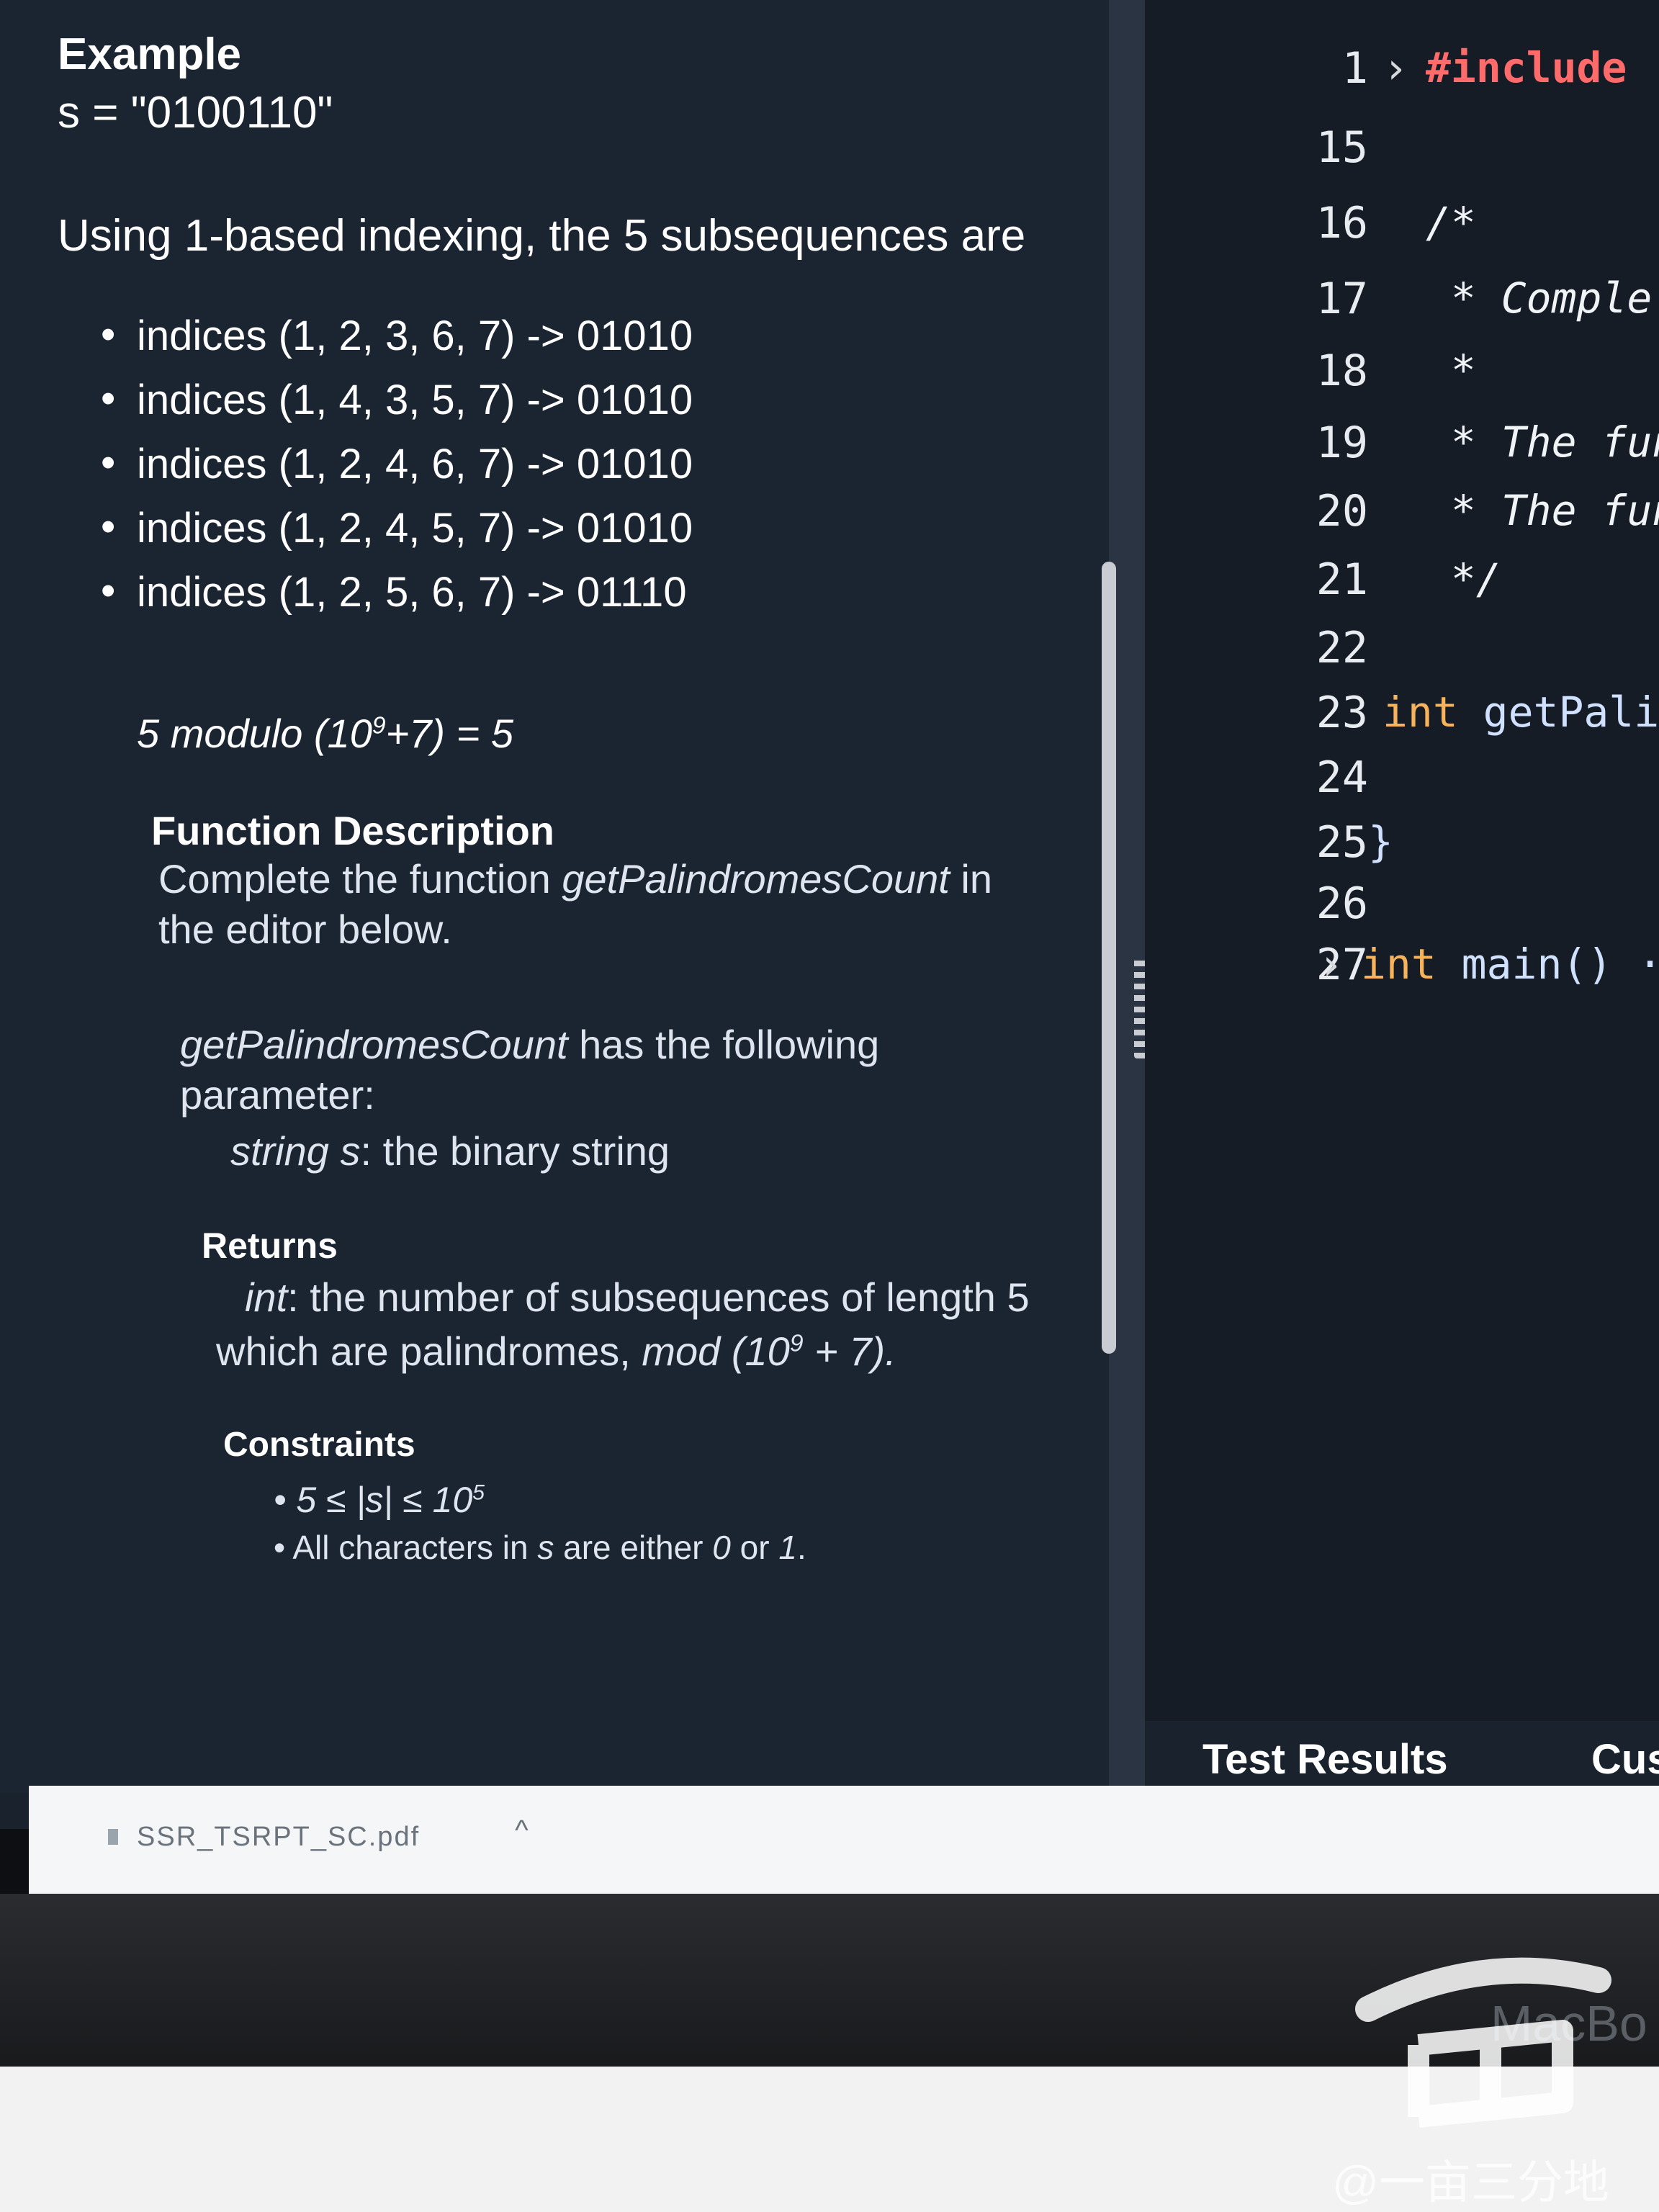  I want to click on list-item: indices (1, 2, 4, 6, 7) -> 01010, so click(583, 463).